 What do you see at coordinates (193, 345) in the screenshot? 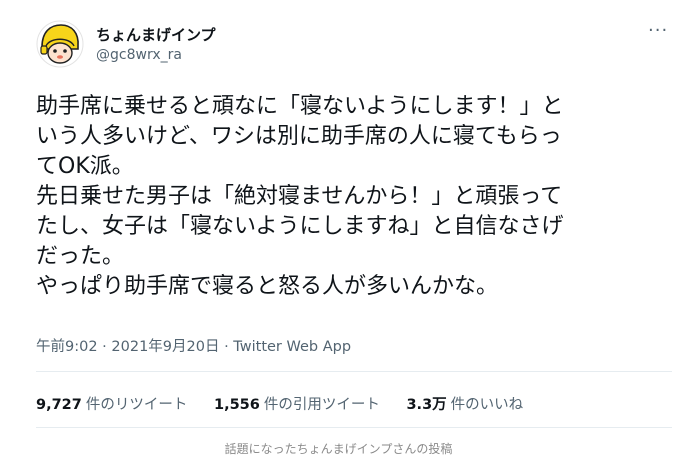
I see `tweet-timestamp: 午前9:02 · 2021年9月20日 · Twitter Web App` at bounding box center [193, 345].